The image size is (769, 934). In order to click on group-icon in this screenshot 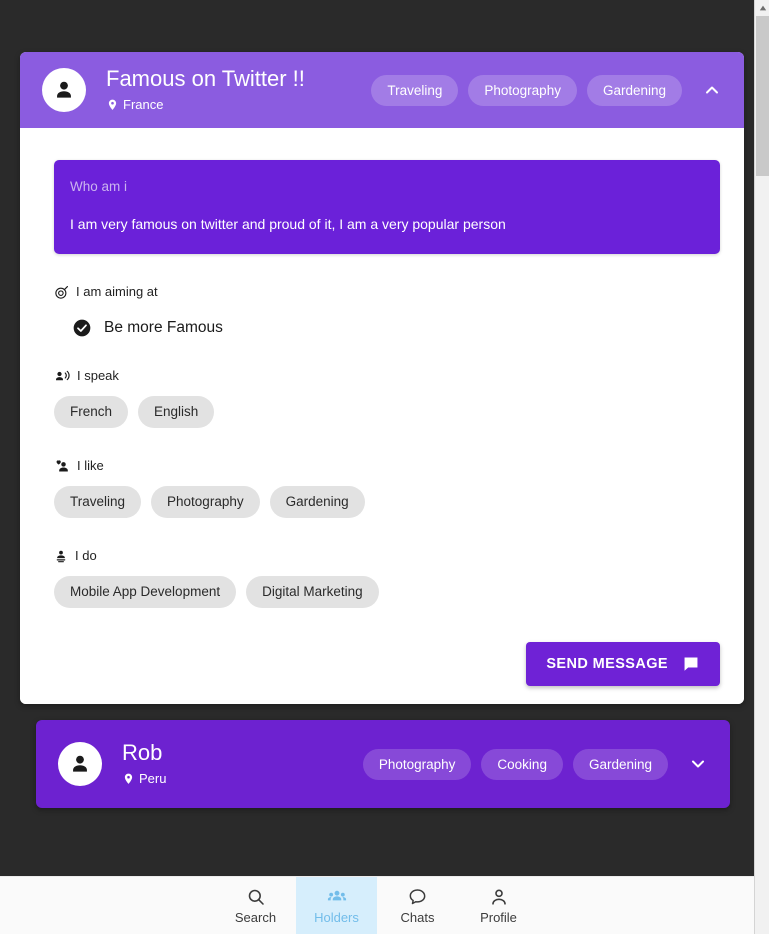, I will do `click(336, 895)`.